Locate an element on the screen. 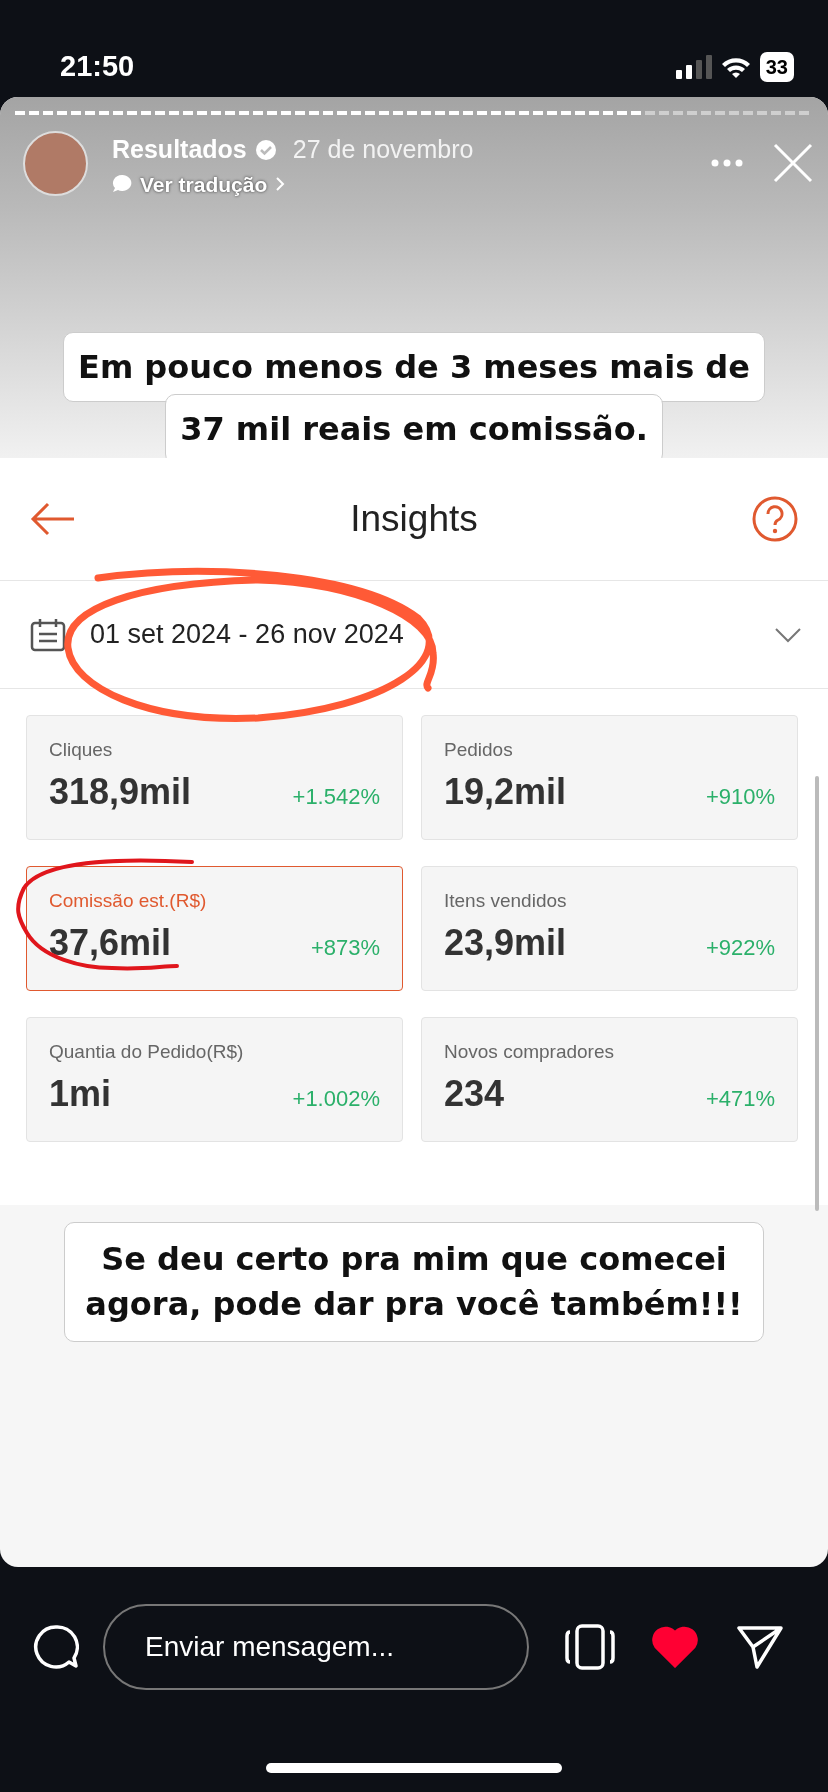 The width and height of the screenshot is (828, 1792). metric-change: +471% is located at coordinates (740, 1098).